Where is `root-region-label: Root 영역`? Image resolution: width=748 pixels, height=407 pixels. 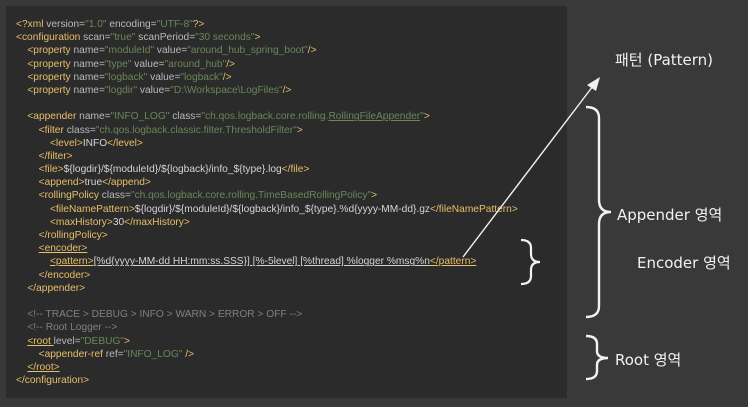
root-region-label: Root 영역 is located at coordinates (648, 360).